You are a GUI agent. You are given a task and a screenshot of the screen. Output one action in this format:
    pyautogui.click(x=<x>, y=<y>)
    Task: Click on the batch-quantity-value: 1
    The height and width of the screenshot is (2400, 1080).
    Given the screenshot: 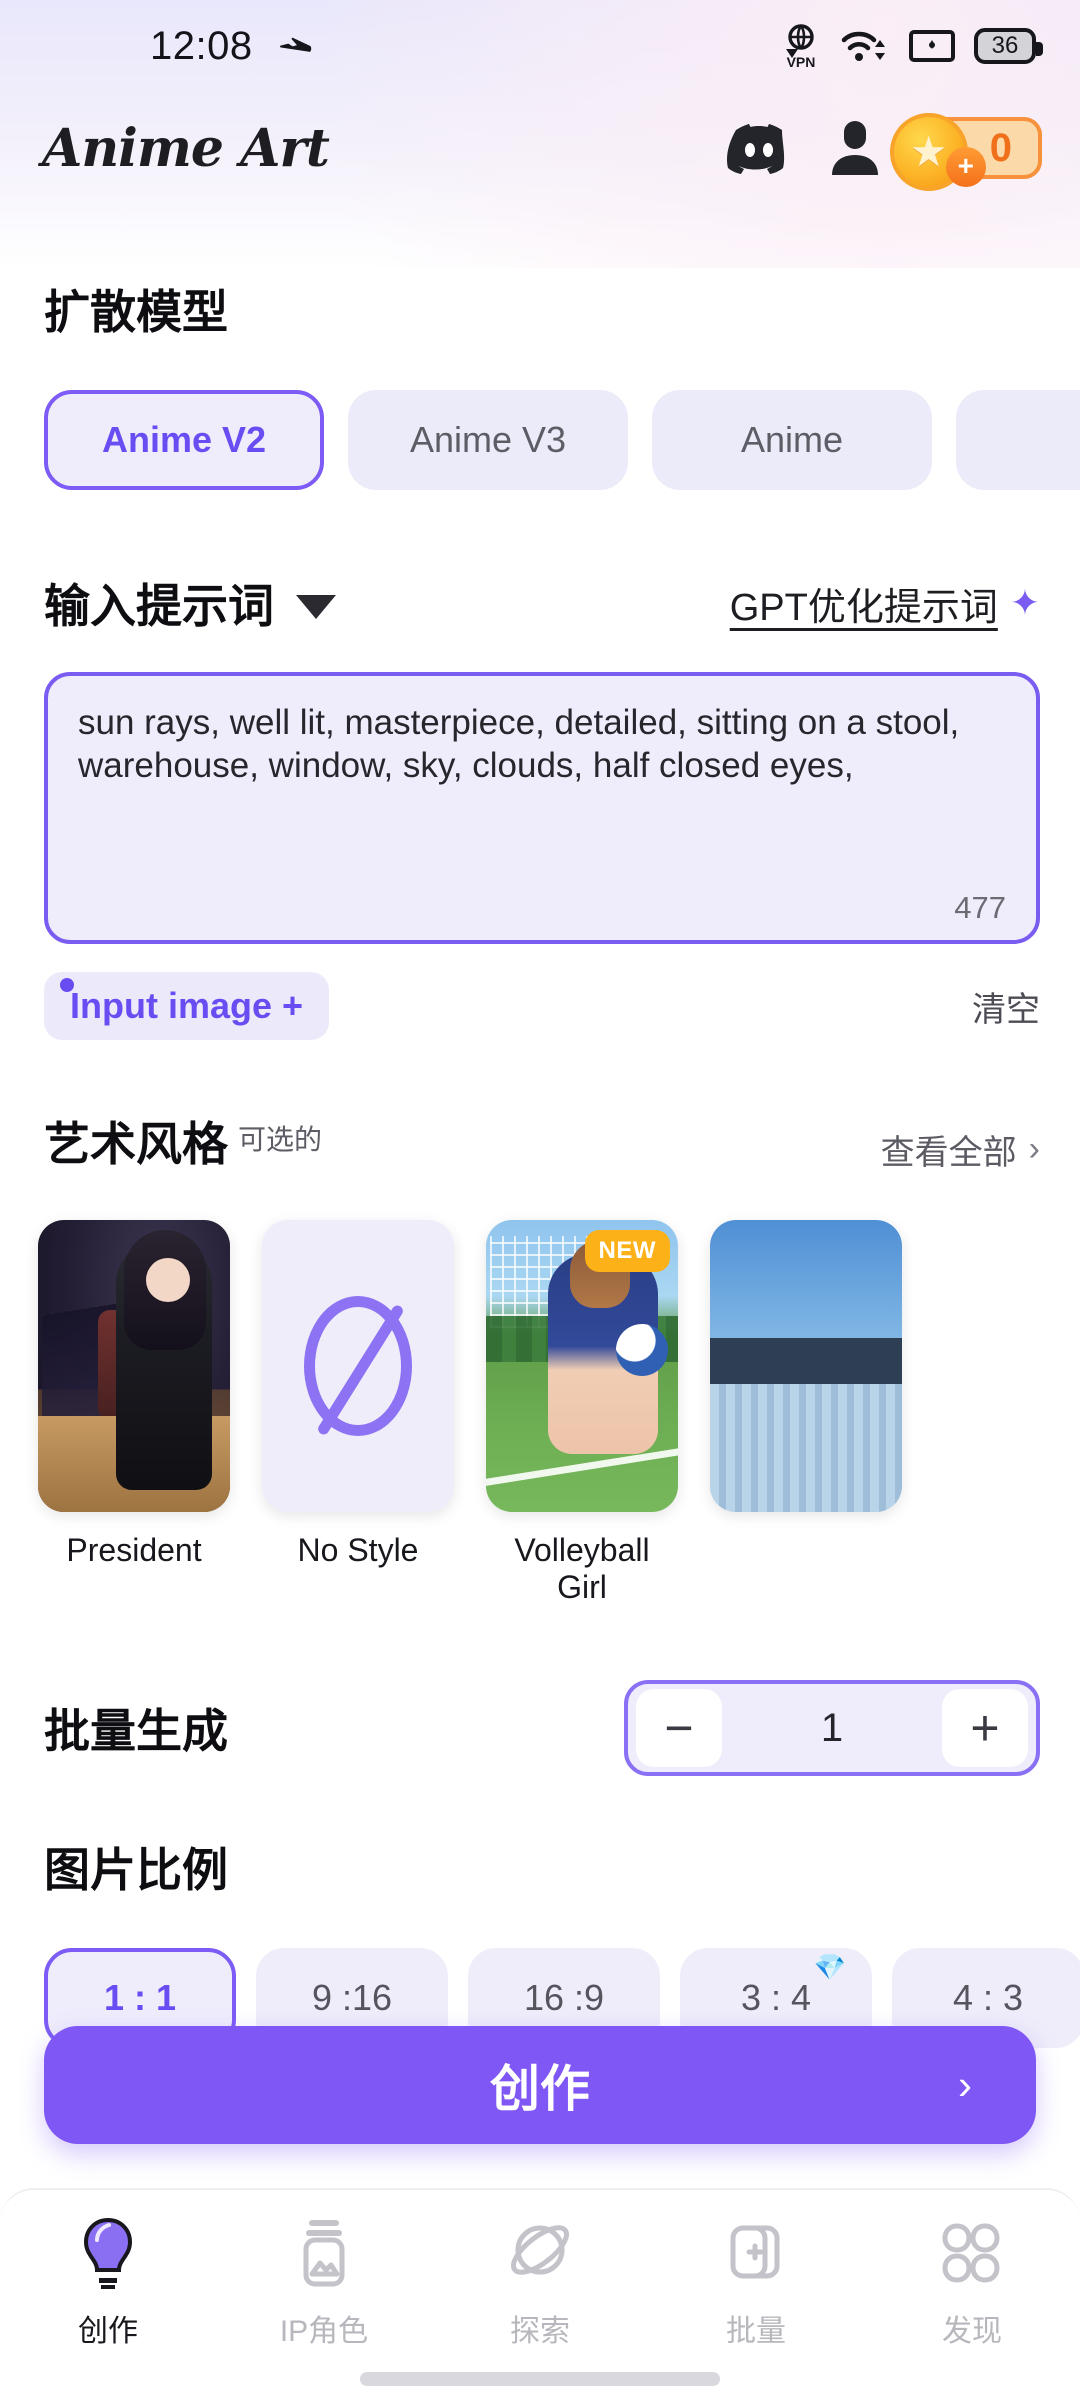 What is the action you would take?
    pyautogui.click(x=832, y=1727)
    